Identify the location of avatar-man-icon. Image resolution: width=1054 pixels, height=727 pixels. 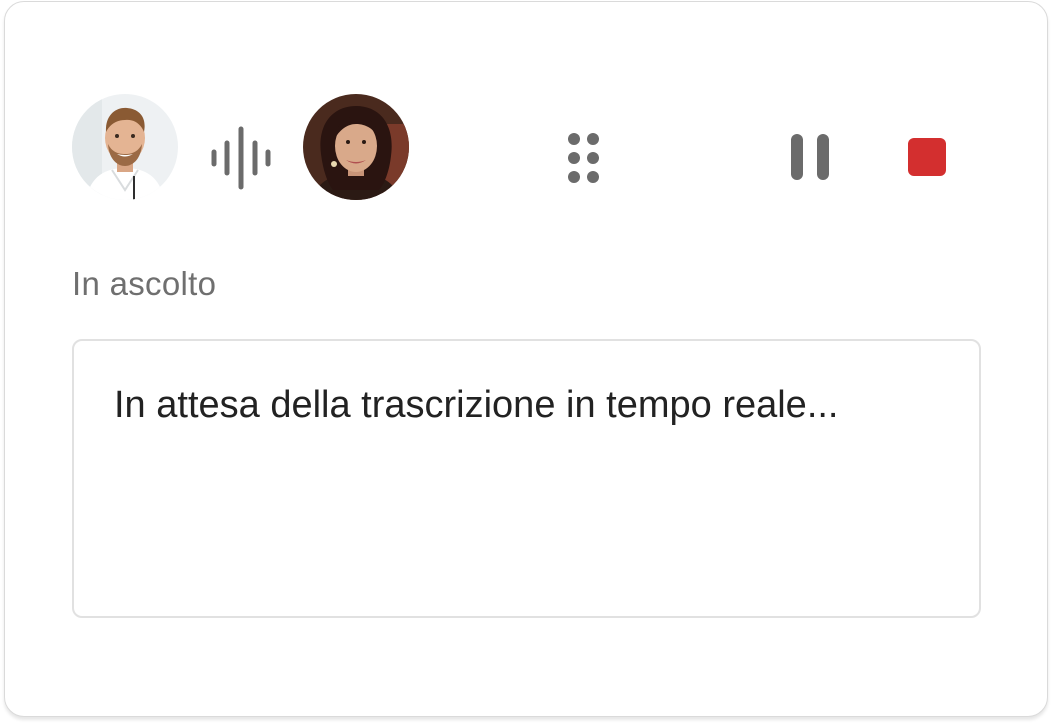
(125, 147).